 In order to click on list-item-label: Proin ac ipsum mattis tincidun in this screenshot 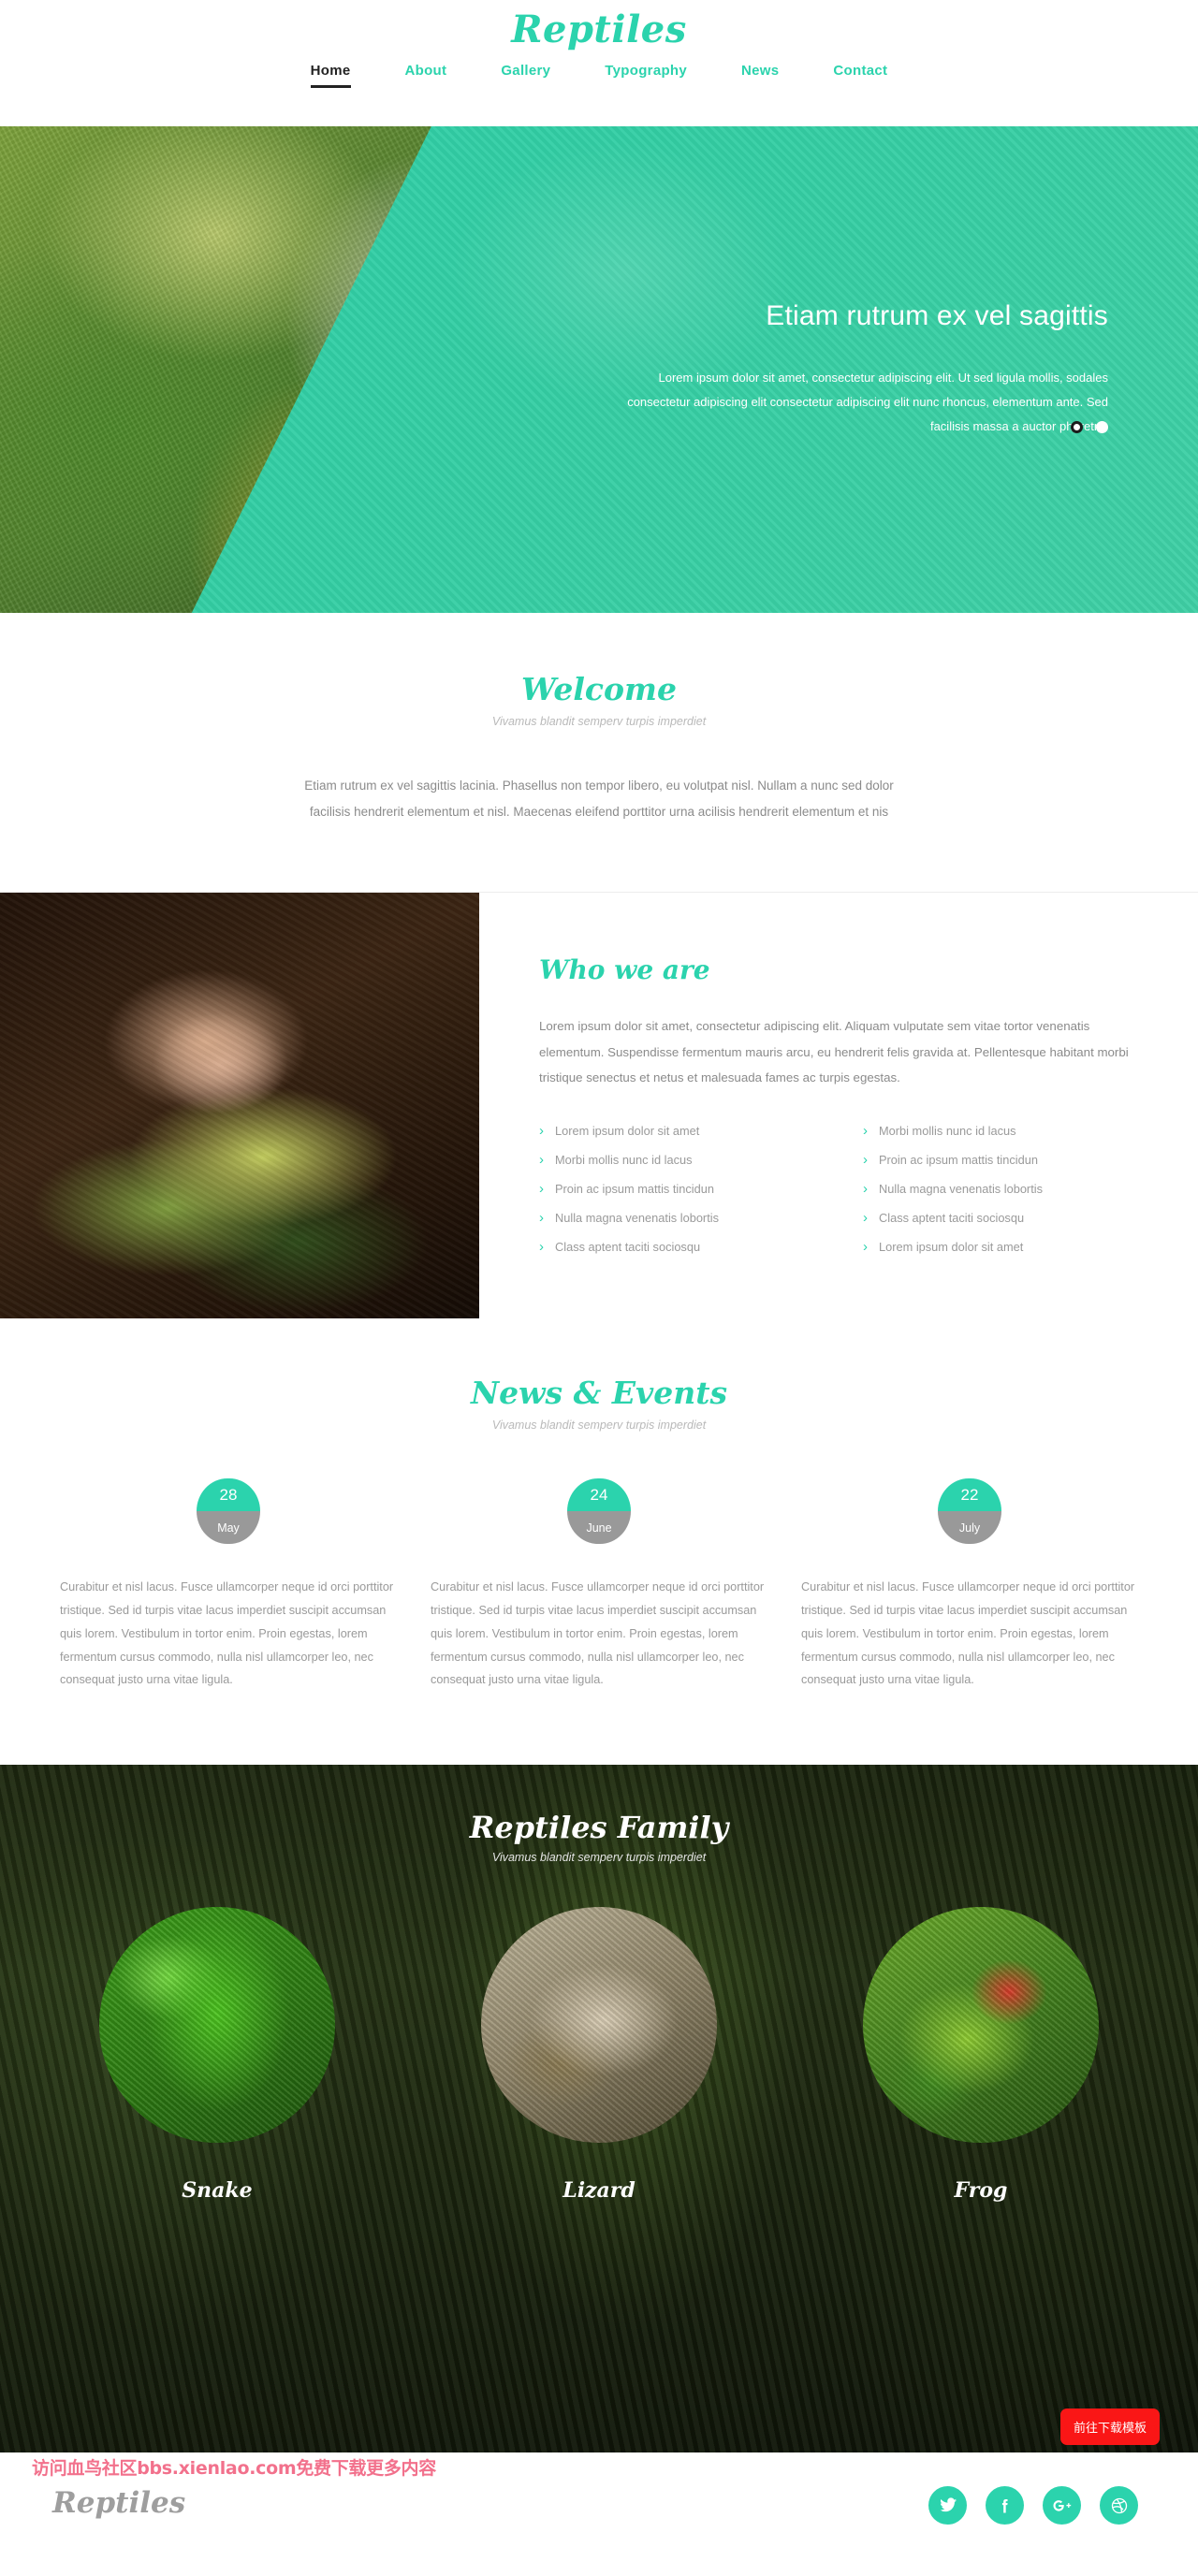, I will do `click(634, 1189)`.